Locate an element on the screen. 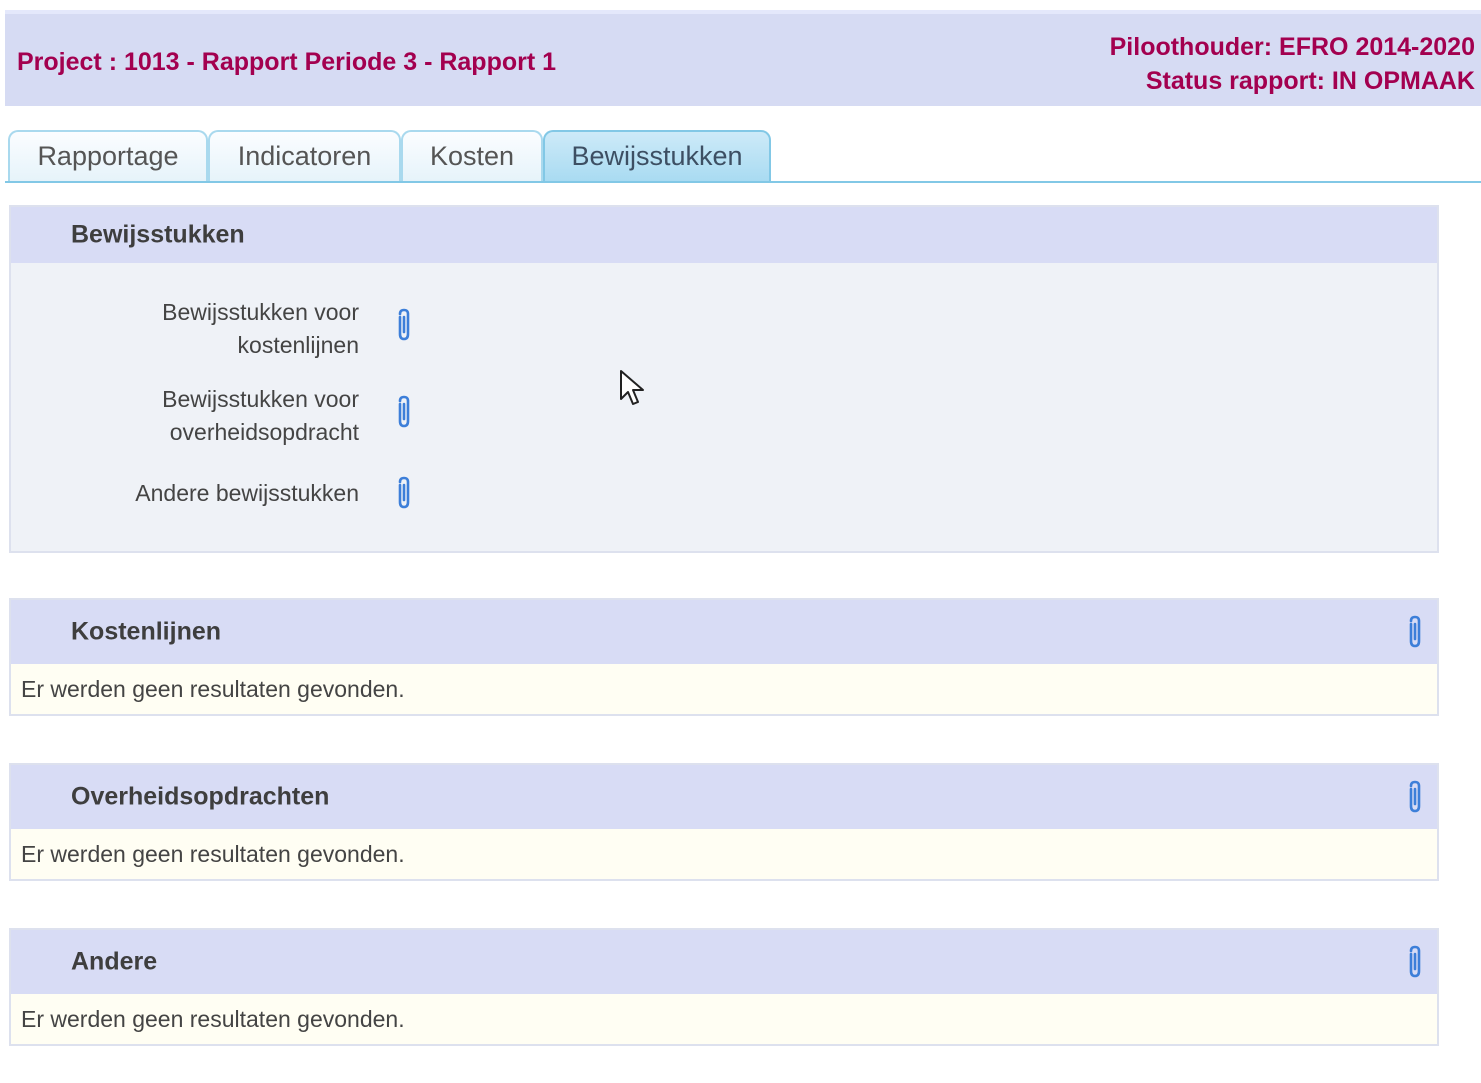  tab-indicatoren: Indicatoren is located at coordinates (304, 155).